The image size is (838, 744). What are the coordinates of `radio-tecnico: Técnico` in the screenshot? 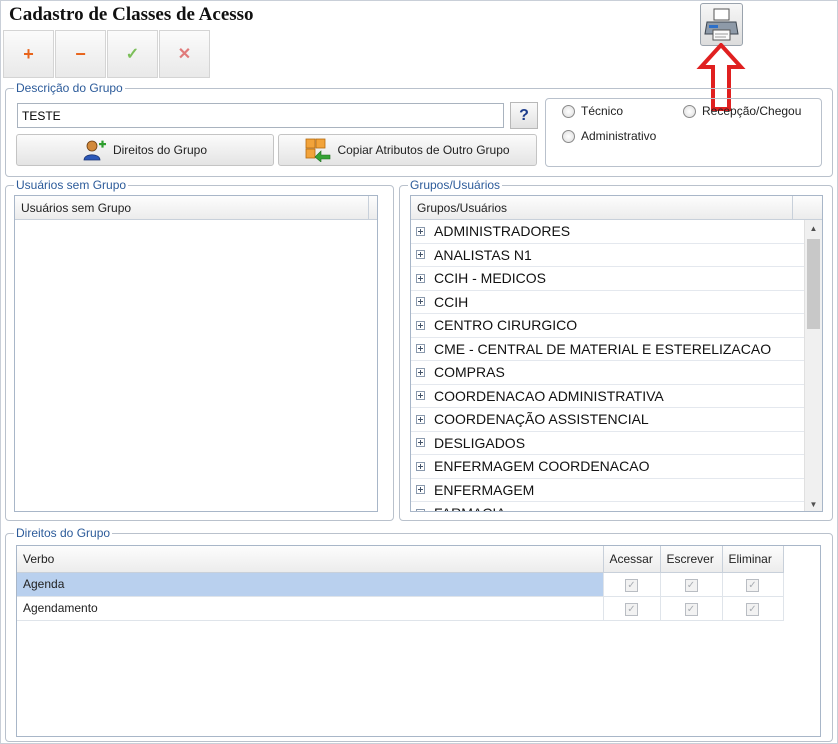 It's located at (592, 111).